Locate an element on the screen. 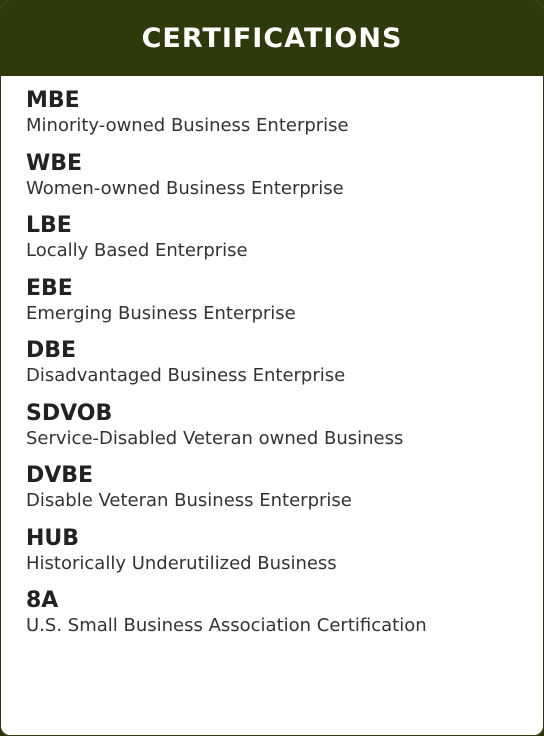  certification-abbr: HUB is located at coordinates (53, 538).